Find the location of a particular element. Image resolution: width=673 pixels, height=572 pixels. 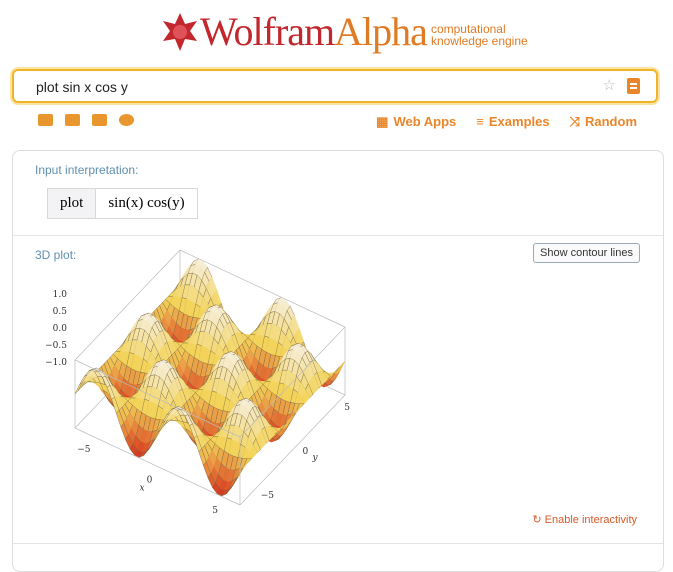

input-pod-title: Input interpretation: is located at coordinates (87, 170).